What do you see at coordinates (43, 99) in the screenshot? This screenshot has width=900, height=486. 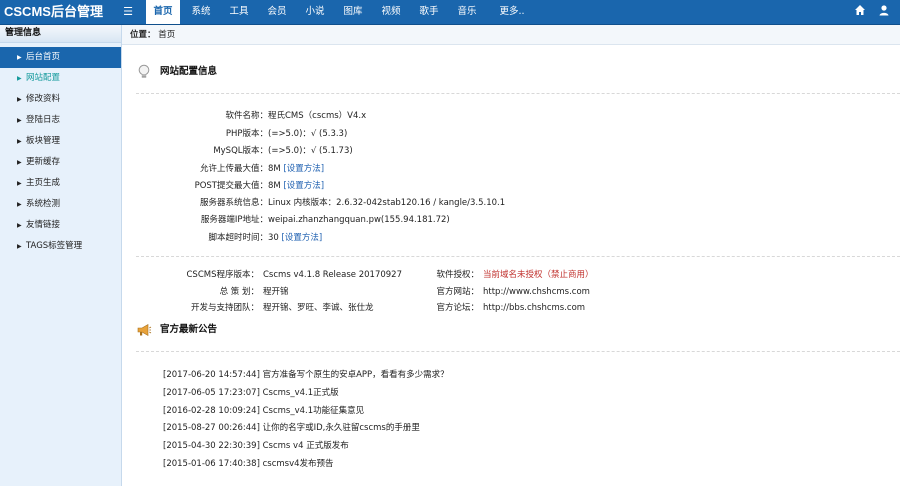 I see `sidebar-item-label: 修改资料` at bounding box center [43, 99].